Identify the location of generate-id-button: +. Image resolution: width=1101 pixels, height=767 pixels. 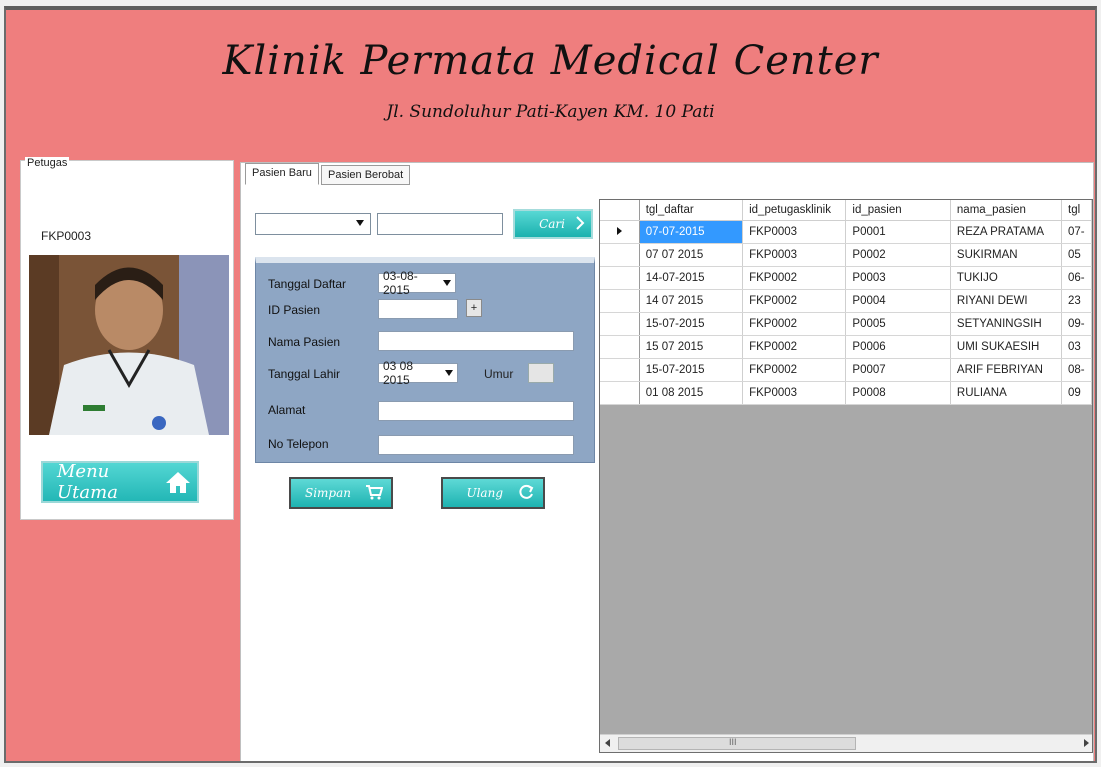
(474, 308).